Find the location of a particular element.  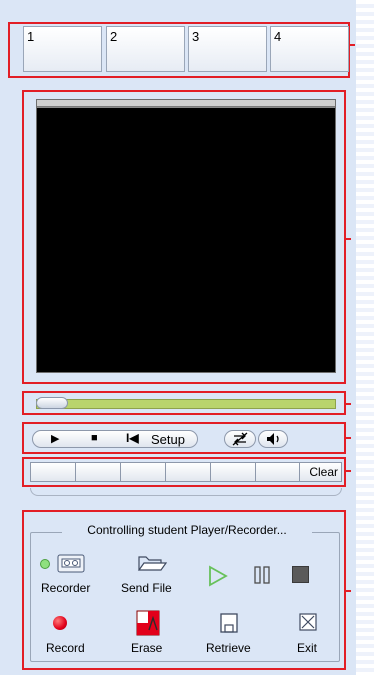

channel-tab-label: 2 is located at coordinates (114, 36).